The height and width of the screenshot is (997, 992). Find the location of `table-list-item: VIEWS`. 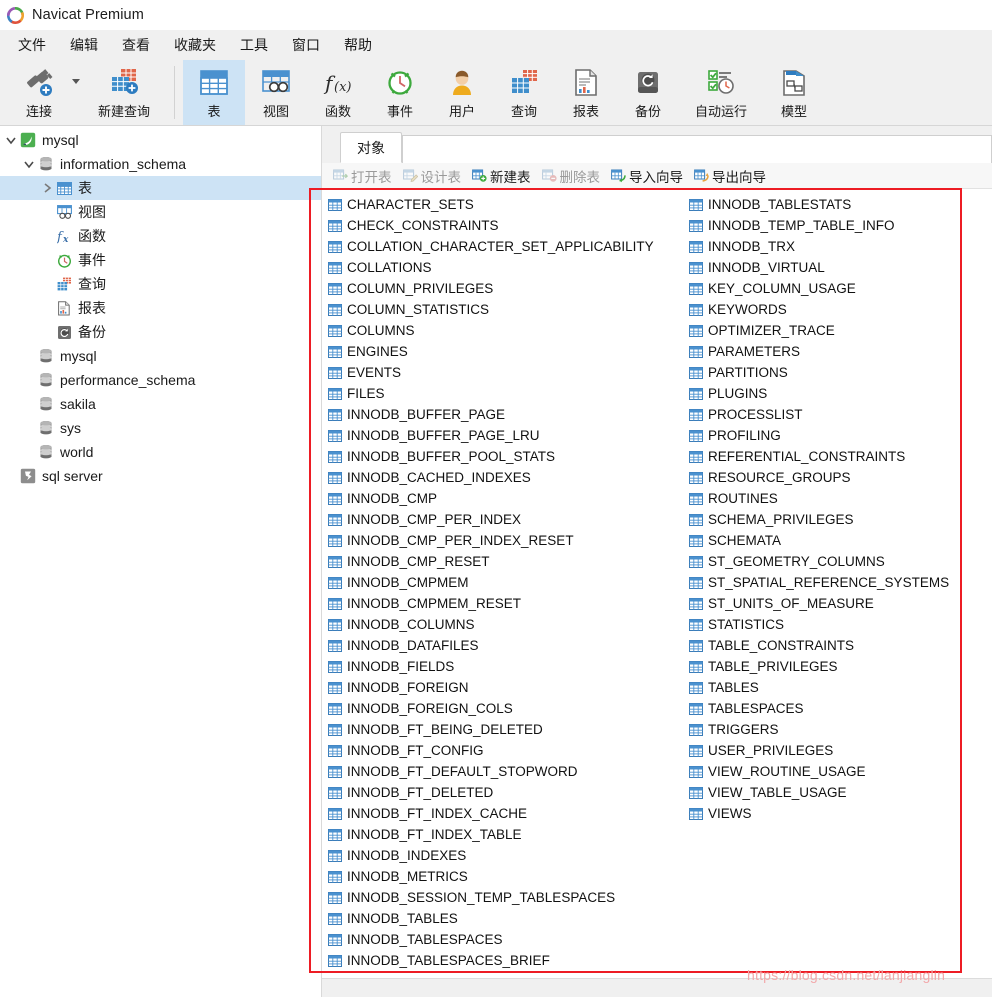

table-list-item: VIEWS is located at coordinates (839, 813).